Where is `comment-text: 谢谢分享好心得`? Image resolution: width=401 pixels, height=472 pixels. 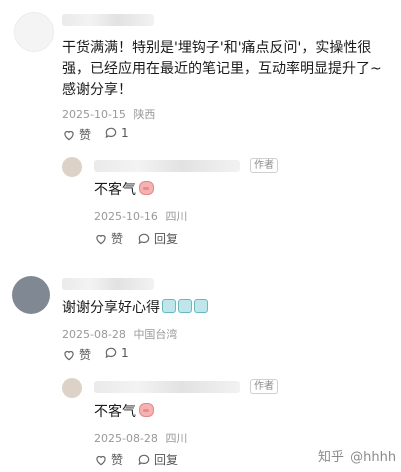 comment-text: 谢谢分享好心得 is located at coordinates (135, 308).